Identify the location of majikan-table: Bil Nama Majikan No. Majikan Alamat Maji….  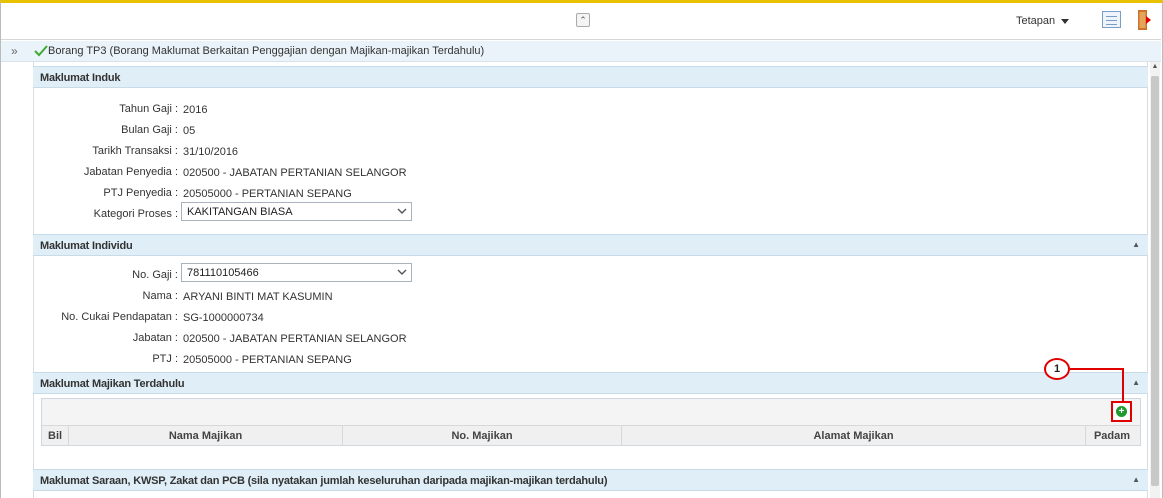
(591, 422).